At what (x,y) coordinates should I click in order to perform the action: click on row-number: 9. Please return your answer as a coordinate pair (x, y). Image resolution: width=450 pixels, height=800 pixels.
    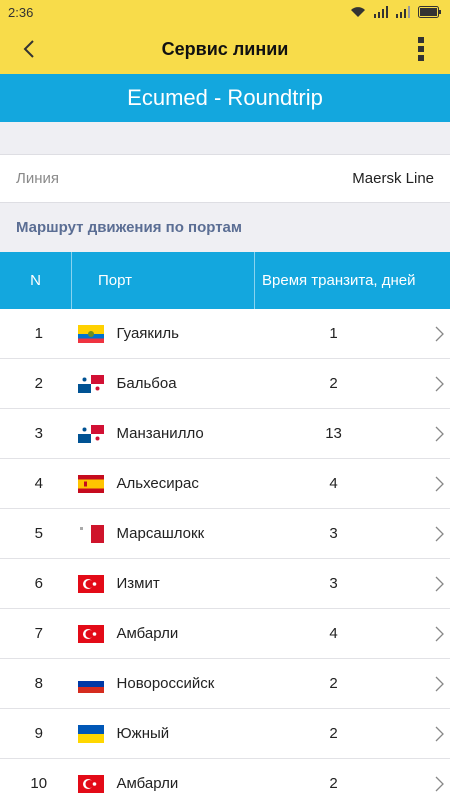
    Looking at the image, I should click on (38, 733).